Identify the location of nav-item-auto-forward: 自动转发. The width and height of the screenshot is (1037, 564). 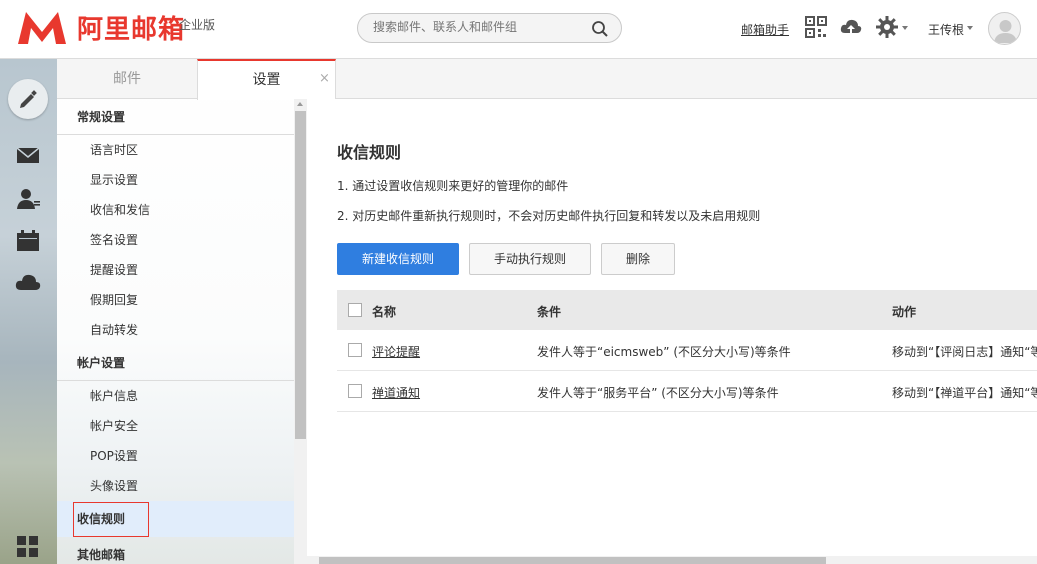
(175, 330).